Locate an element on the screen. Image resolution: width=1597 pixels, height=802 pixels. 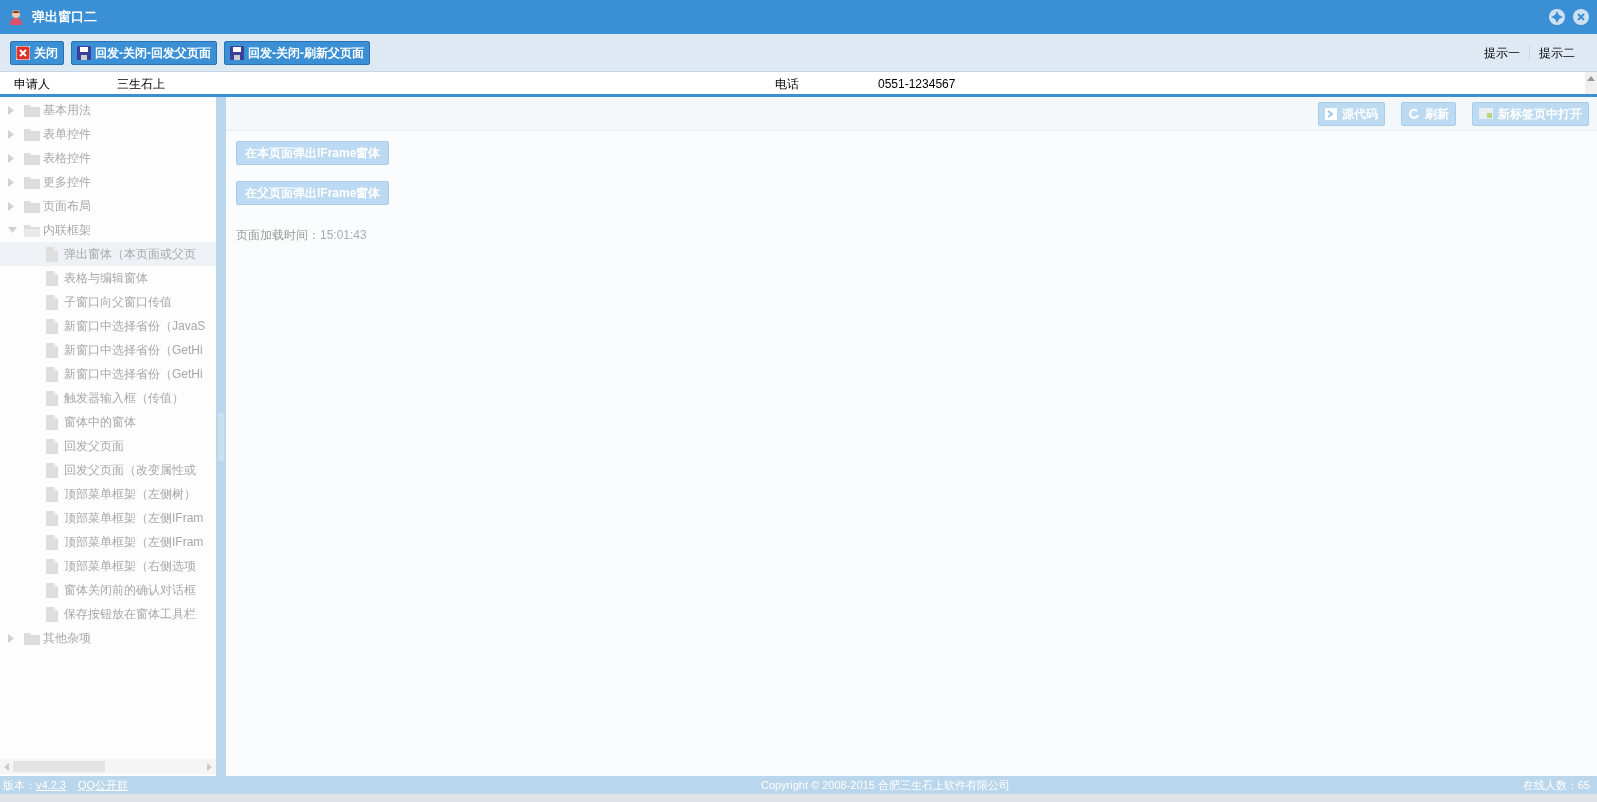
horizontal-scrollbar is located at coordinates (108, 766).